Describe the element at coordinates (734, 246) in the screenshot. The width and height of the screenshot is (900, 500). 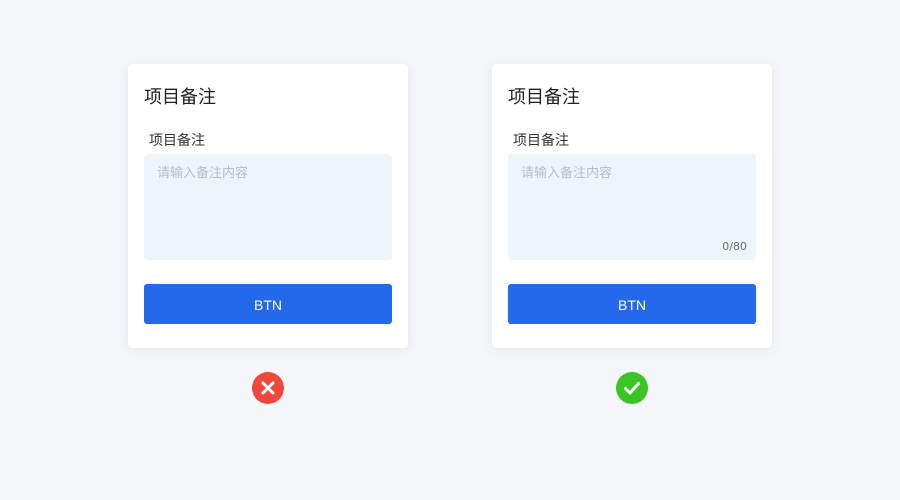
I see `character-counter: 0/80` at that location.